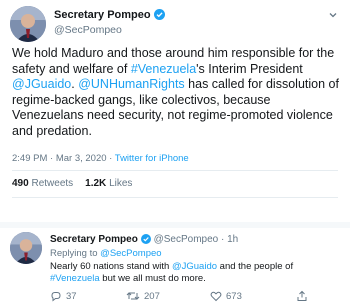 This screenshot has height=303, width=350. What do you see at coordinates (152, 296) in the screenshot?
I see `retweets-count: 207` at bounding box center [152, 296].